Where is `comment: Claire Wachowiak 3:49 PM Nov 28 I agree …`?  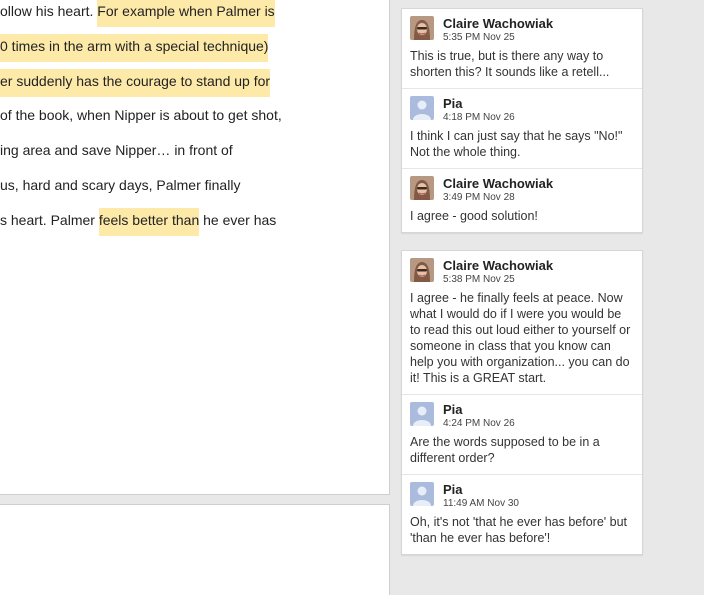 comment: Claire Wachowiak 3:49 PM Nov 28 I agree … is located at coordinates (522, 200).